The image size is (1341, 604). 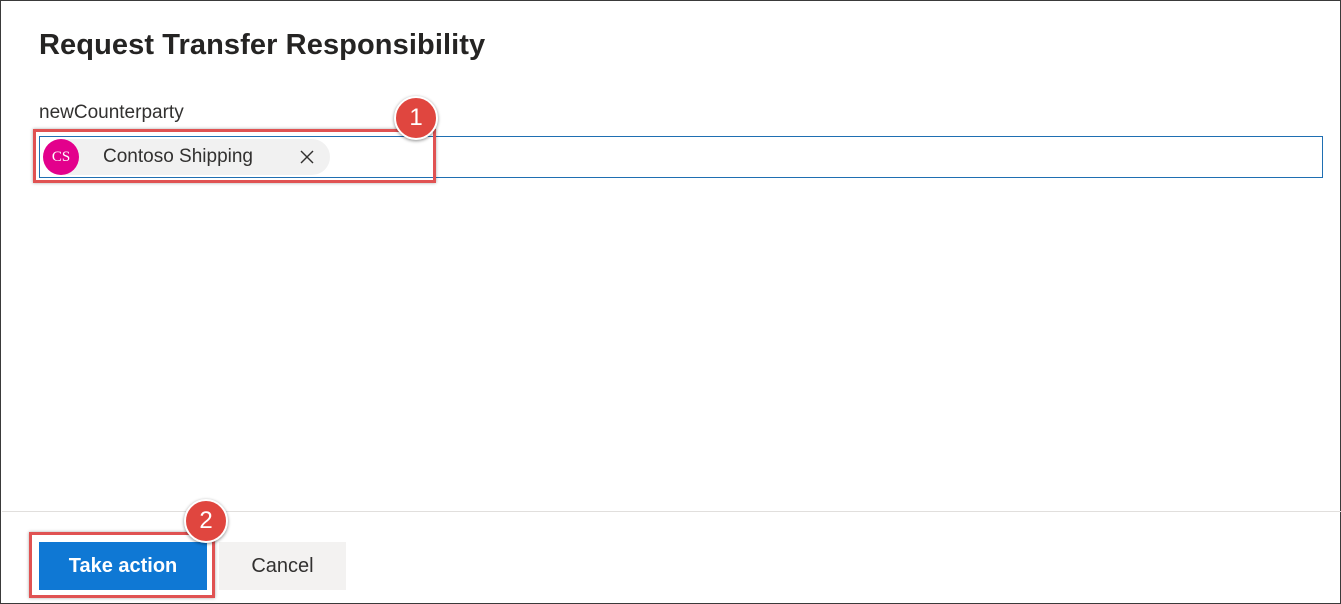 I want to click on new-counterparty-picker: CS Contoso Shipping, so click(x=681, y=157).